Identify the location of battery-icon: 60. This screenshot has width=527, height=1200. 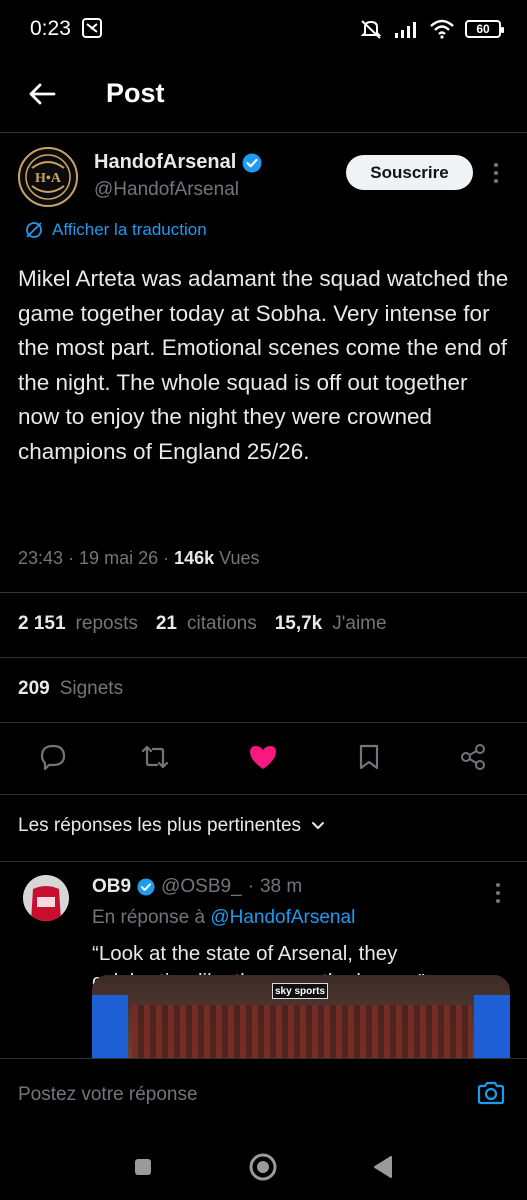
(484, 29).